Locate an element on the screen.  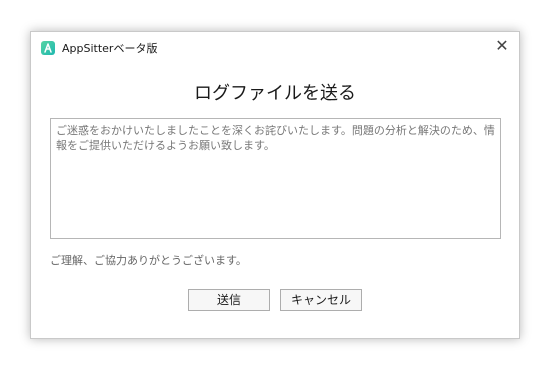
window-title: AppSitterベータ版 is located at coordinates (110, 48).